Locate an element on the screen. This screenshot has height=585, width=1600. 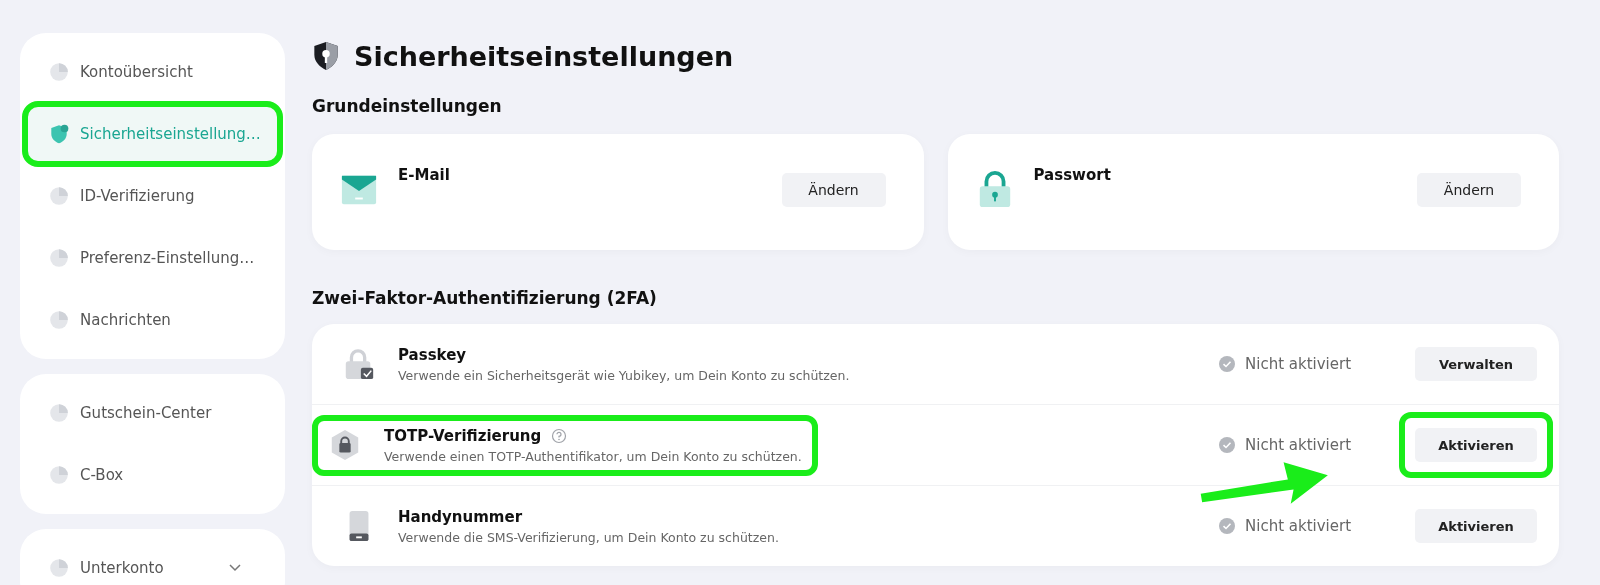
shield-keyhole-icon is located at coordinates (326, 56).